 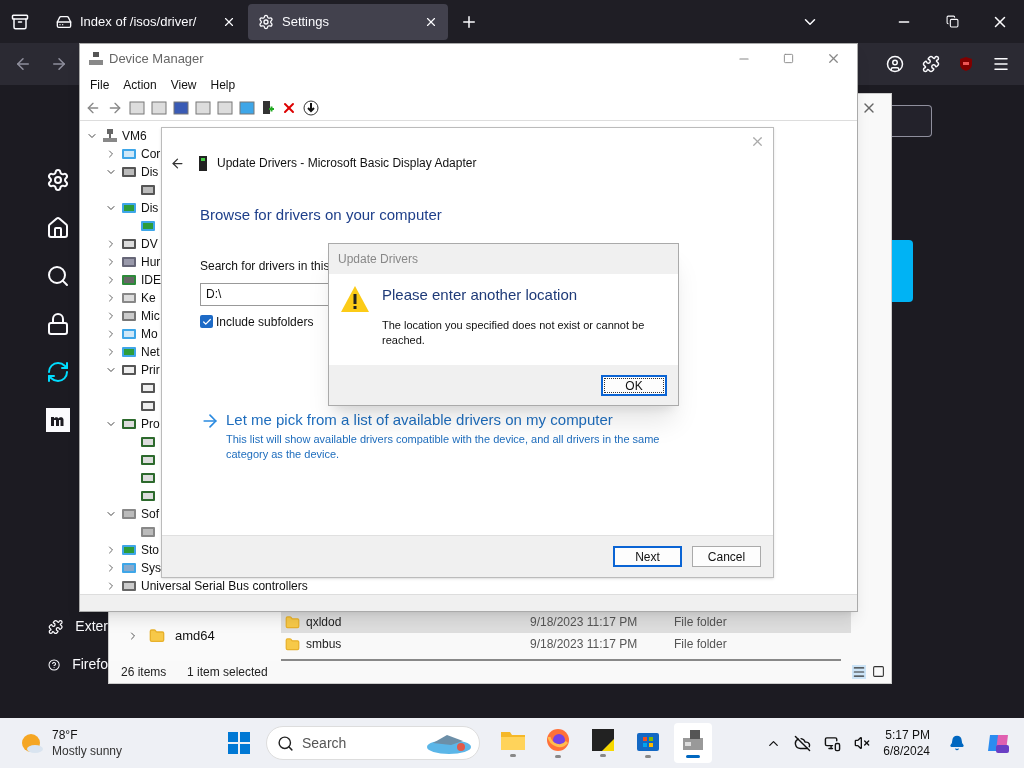 I want to click on dialog-button: Next, so click(x=647, y=556).